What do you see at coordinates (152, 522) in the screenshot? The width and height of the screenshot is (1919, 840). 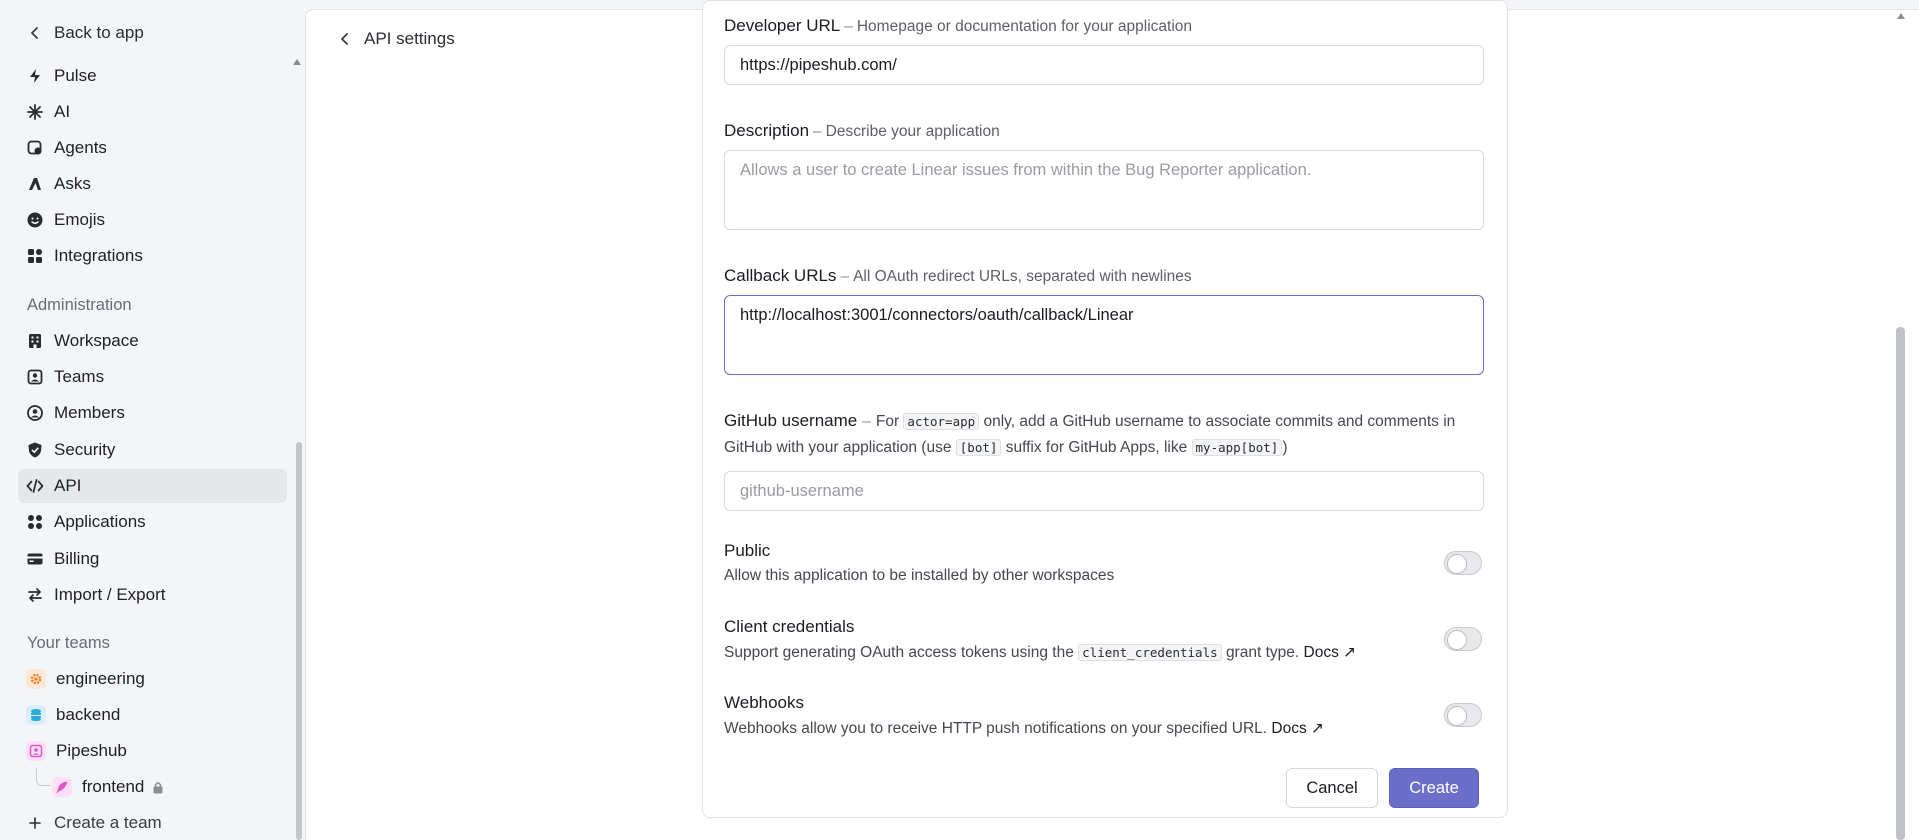 I see `sidebar-item-applications: Applications` at bounding box center [152, 522].